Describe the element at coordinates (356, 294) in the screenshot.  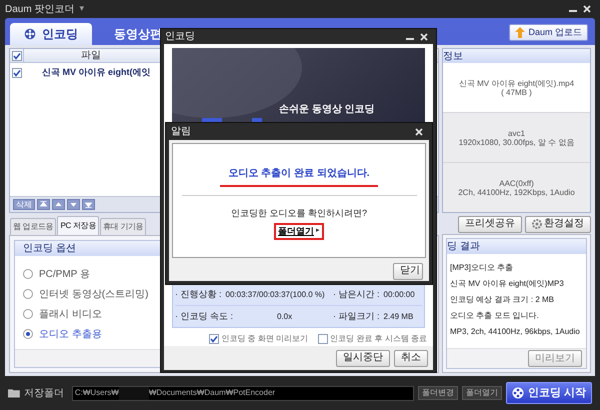
I see `stat-label: · 남은시간 :` at that location.